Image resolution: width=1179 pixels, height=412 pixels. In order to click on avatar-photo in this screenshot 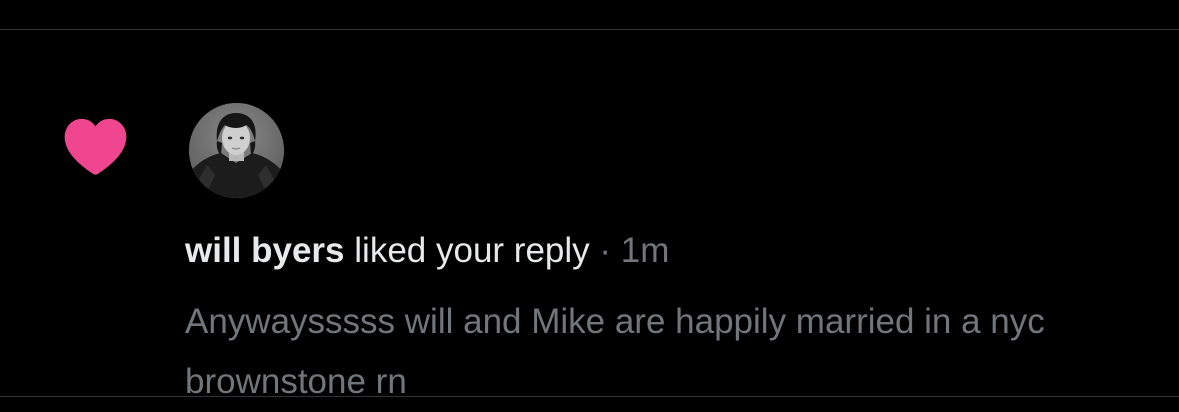, I will do `click(236, 150)`.